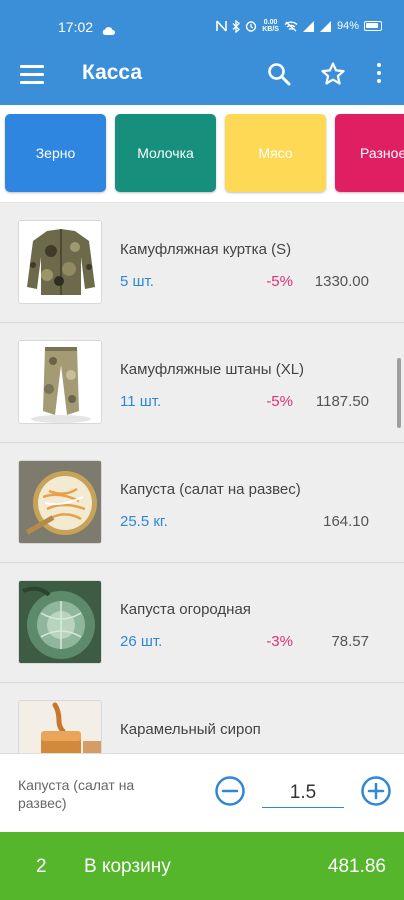 The height and width of the screenshot is (900, 404). Describe the element at coordinates (108, 31) in the screenshot. I see `cloud-icon` at that location.